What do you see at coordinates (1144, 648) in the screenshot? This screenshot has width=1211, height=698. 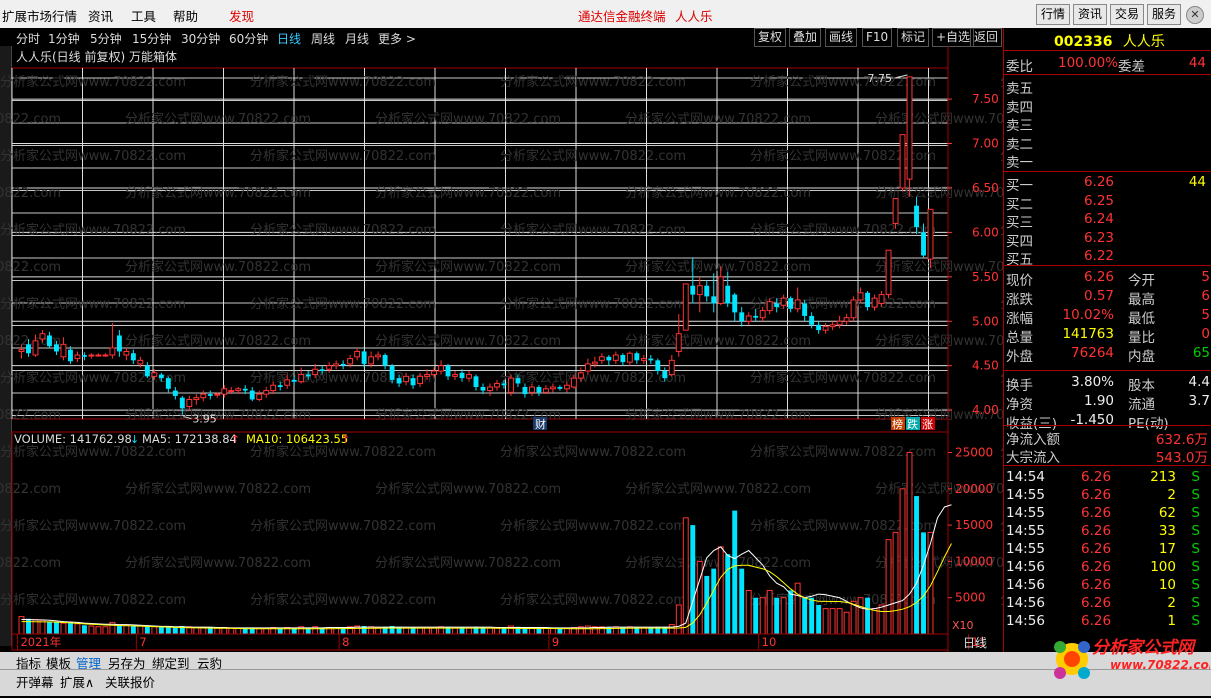 I see `logo-text: 分析家公式网` at bounding box center [1144, 648].